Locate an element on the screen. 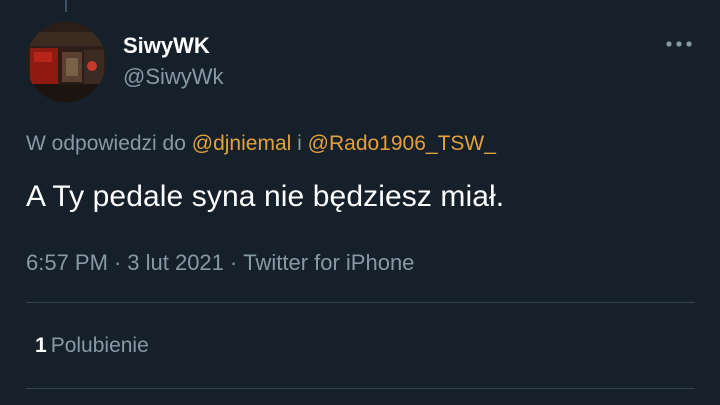  avatar is located at coordinates (66, 62).